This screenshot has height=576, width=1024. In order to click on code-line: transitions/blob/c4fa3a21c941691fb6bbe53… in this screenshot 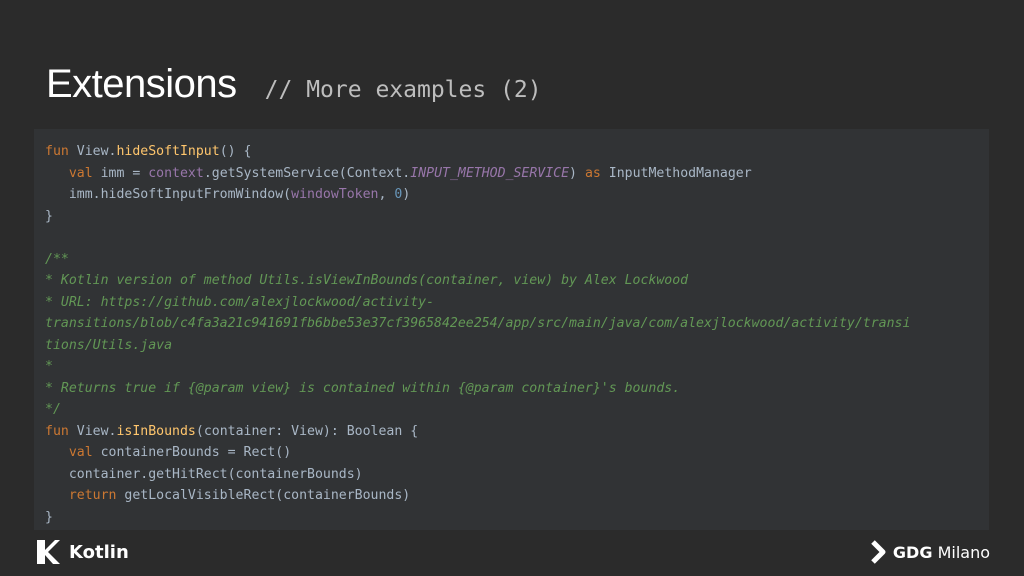, I will do `click(515, 324)`.